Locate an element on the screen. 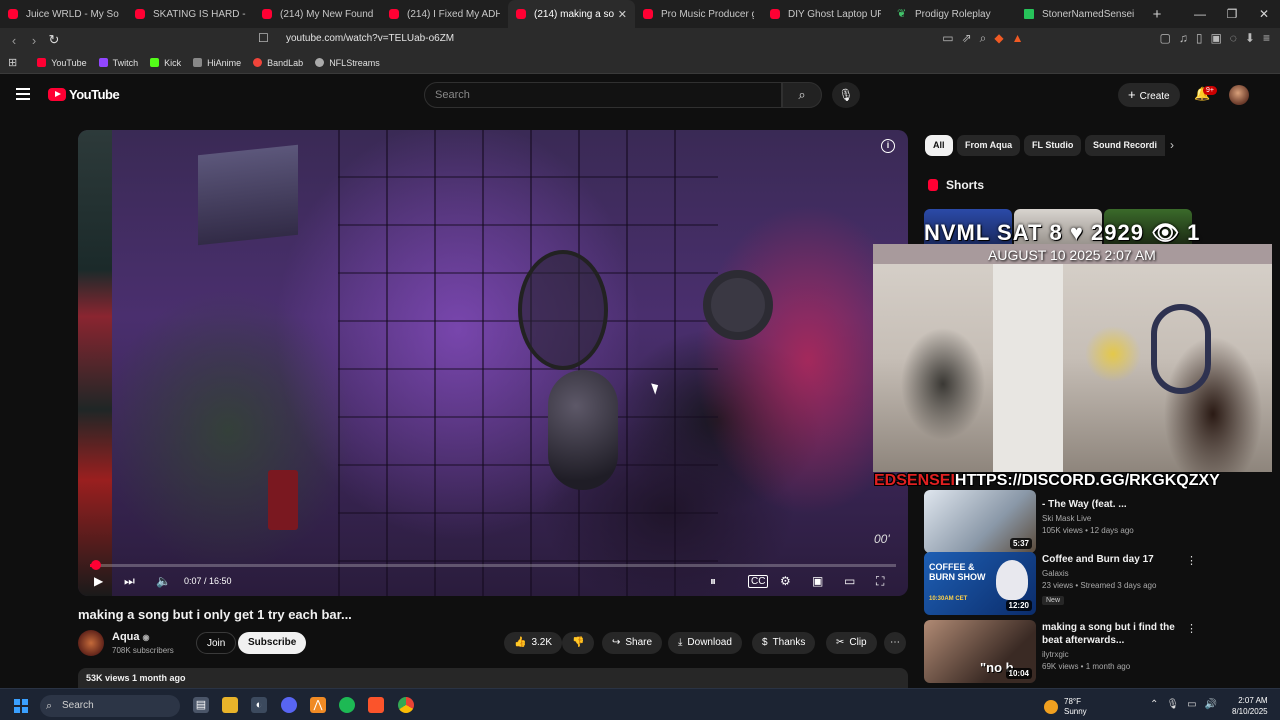  apps-grid-icon: ⊞ is located at coordinates (12, 62).